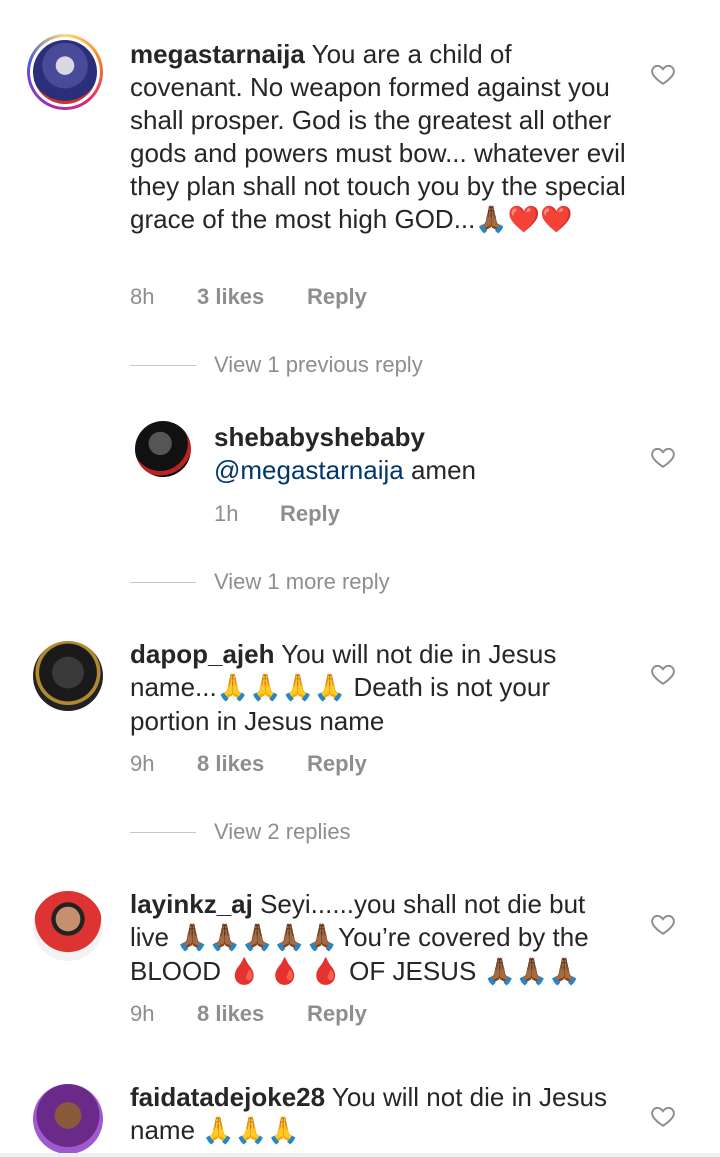  I want to click on timestamp: 8h, so click(142, 296).